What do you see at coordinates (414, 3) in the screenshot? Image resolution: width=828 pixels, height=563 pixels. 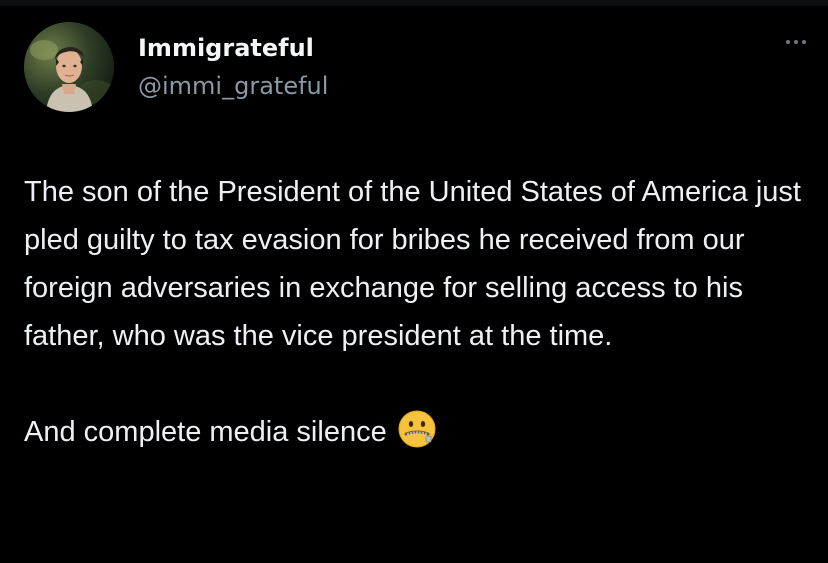 I see `top-divider` at bounding box center [414, 3].